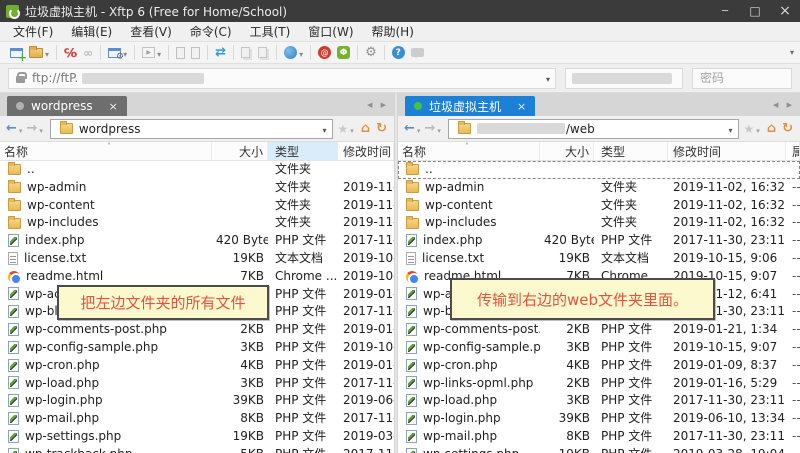 The image size is (800, 453). What do you see at coordinates (117, 54) in the screenshot?
I see `session-properties-icon` at bounding box center [117, 54].